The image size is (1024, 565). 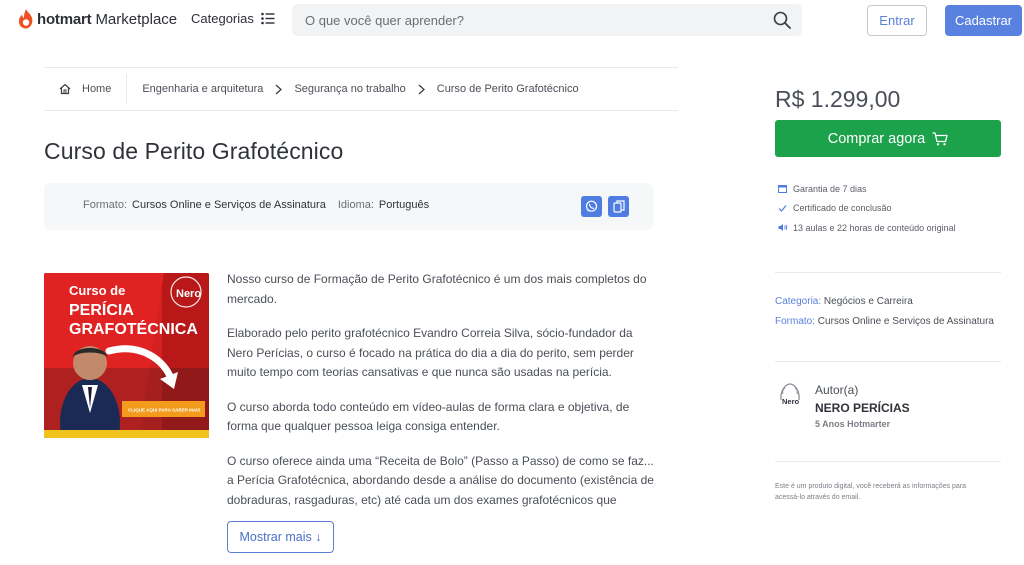 I want to click on page-title: Curso de Perito Grafotécnico, so click(x=194, y=151).